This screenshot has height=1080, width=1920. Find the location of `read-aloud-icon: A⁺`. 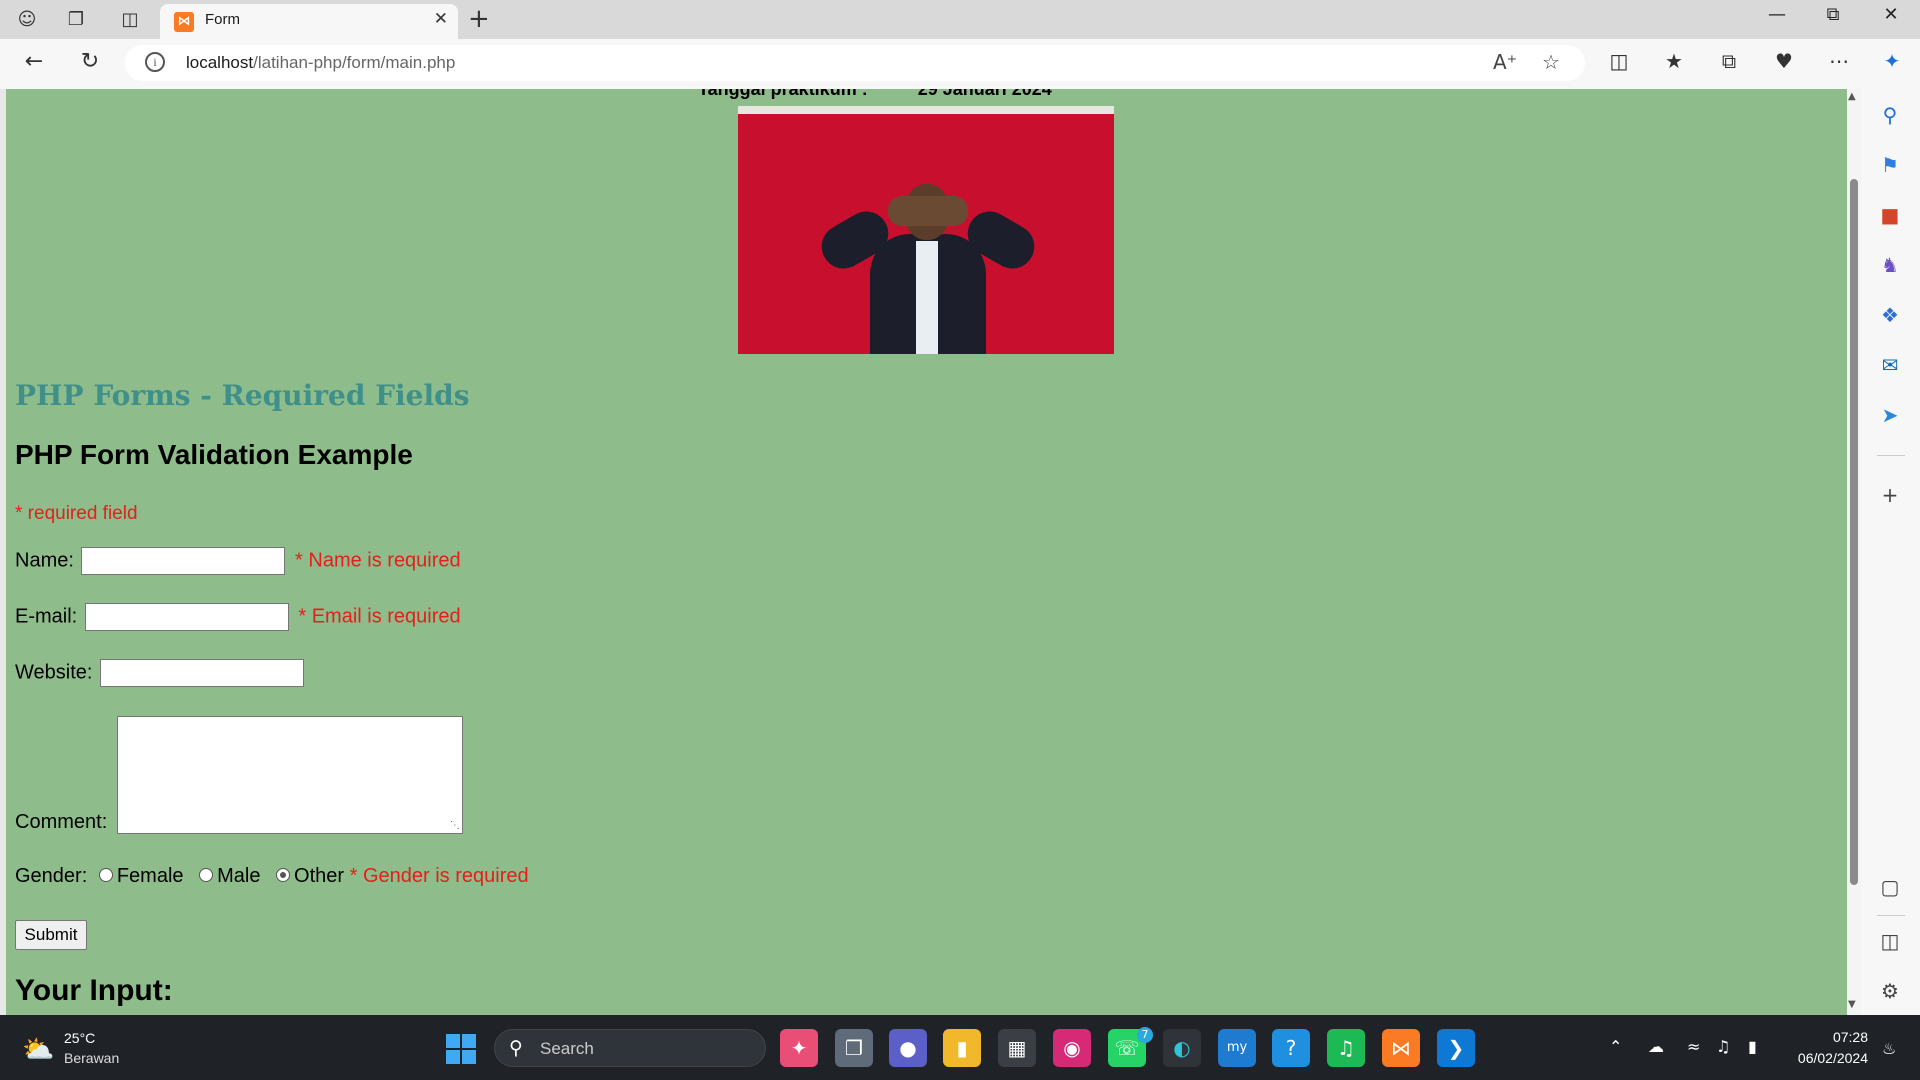

read-aloud-icon: A⁺ is located at coordinates (1505, 62).